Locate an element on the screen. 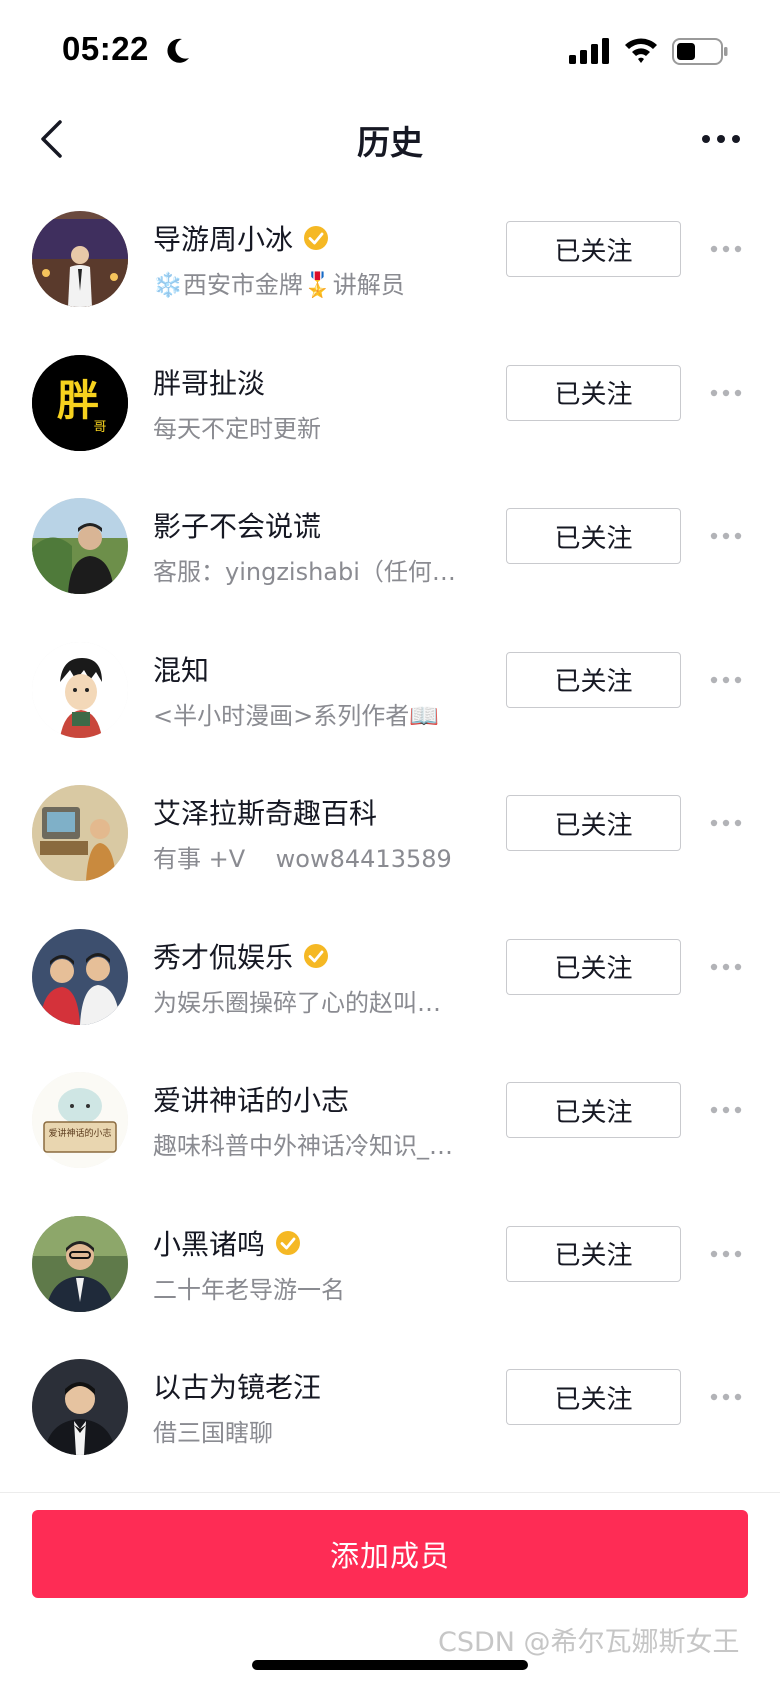  list-item: 影子不会说谎 客服：yingzishabi（任何… 已关注 is located at coordinates (390, 549).